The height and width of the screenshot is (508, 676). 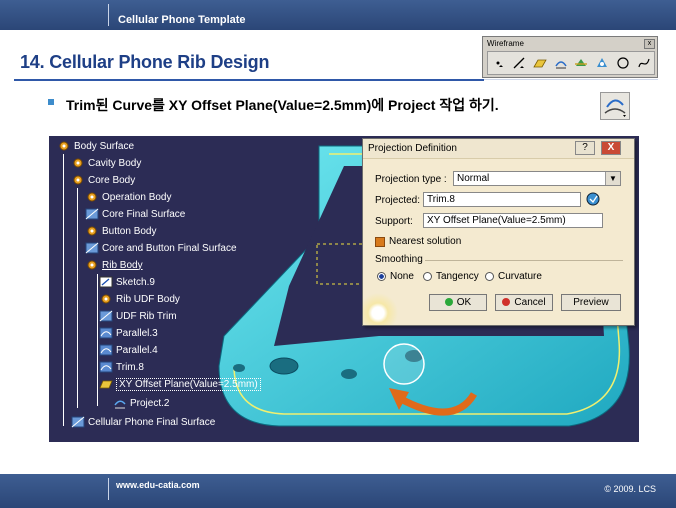 I want to click on smoothing-none-label: None, so click(x=402, y=276).